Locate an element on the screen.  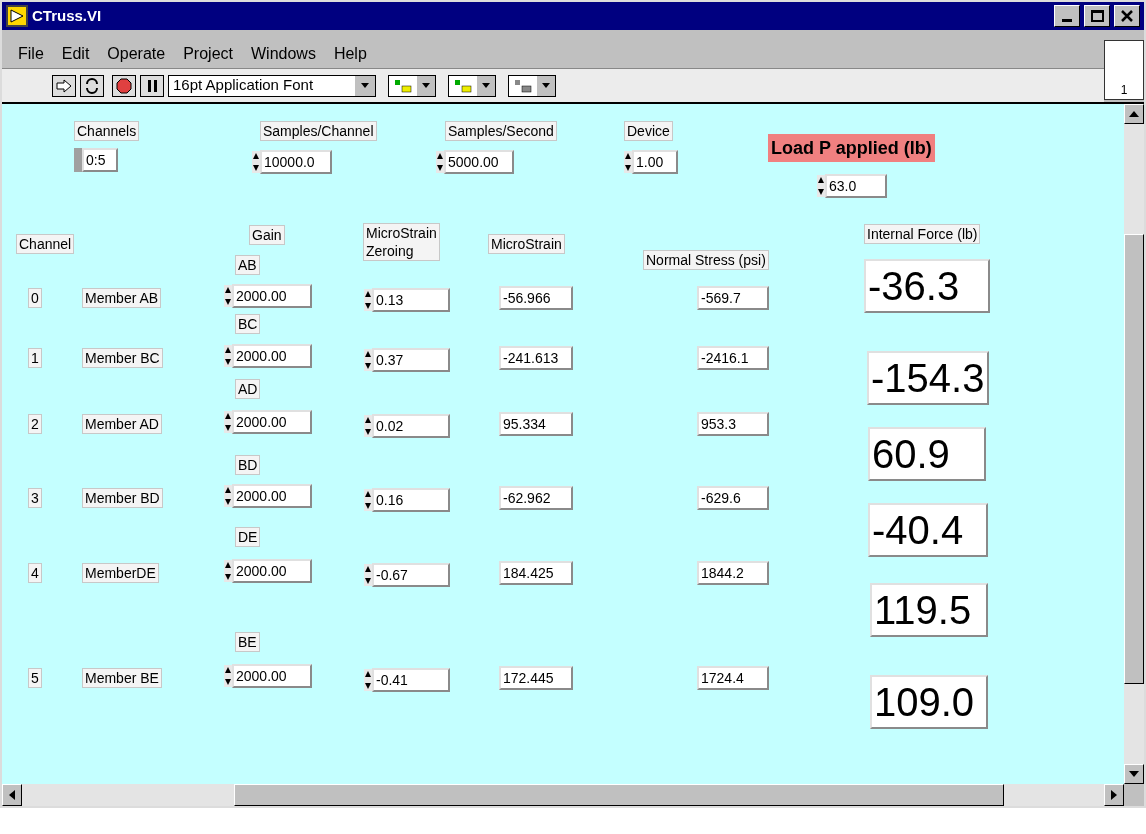
microstrain-indicator: -62.962 is located at coordinates (536, 498).